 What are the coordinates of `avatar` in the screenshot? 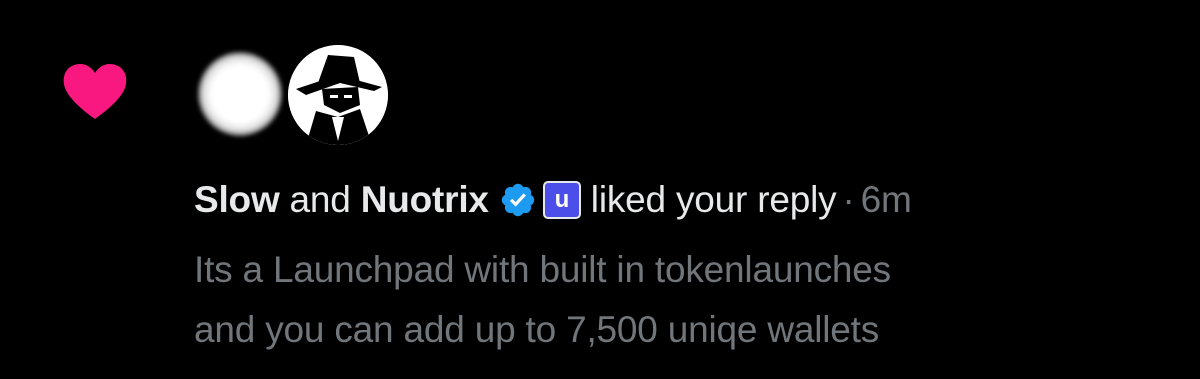 It's located at (240, 94).